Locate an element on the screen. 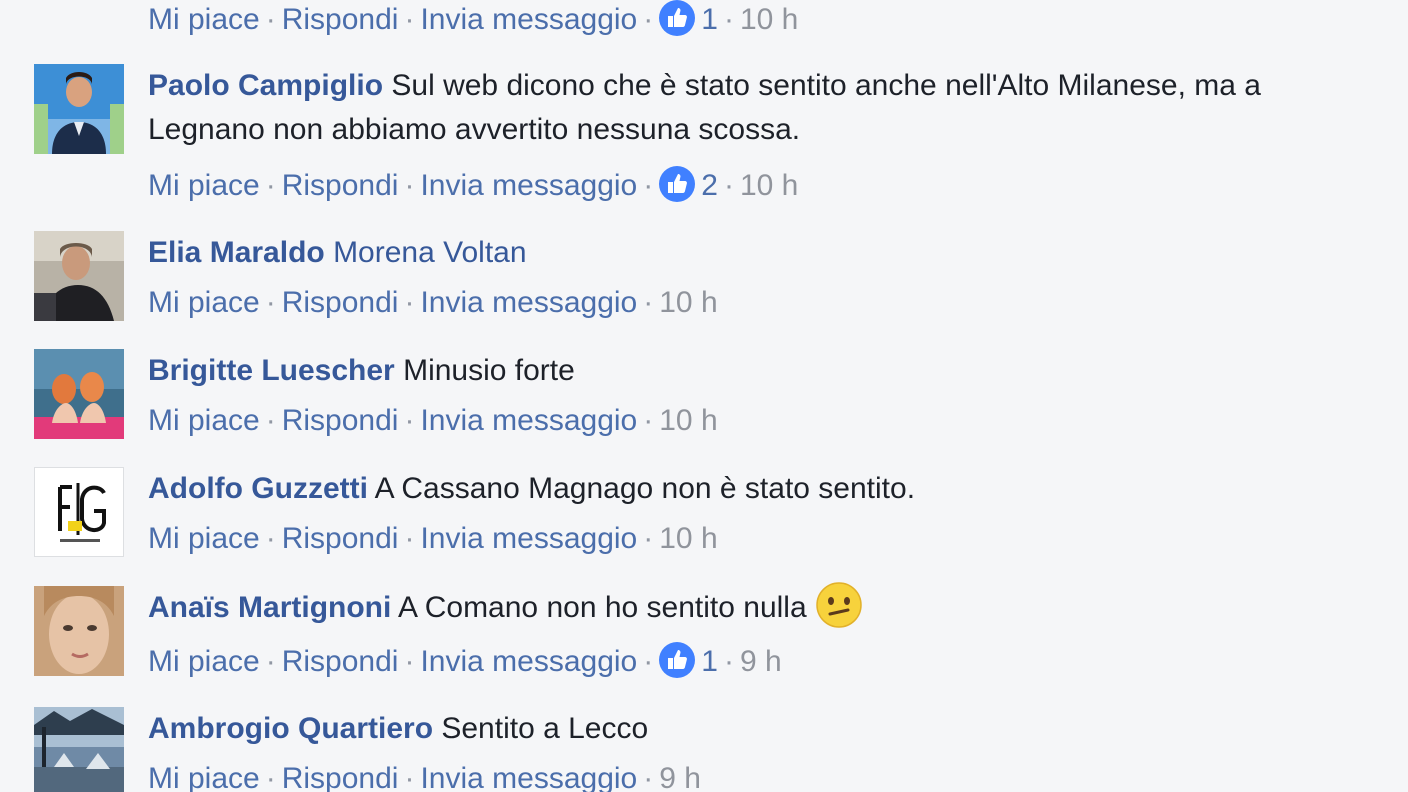 Image resolution: width=1408 pixels, height=792 pixels. comment-actions: Mi piace · Rispondi · Invia messaggio · 2 · 10 h is located at coordinates (473, 186).